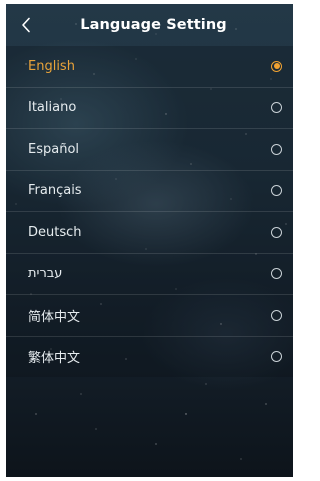 The height and width of the screenshot is (481, 320). What do you see at coordinates (276, 66) in the screenshot?
I see `radio-selected-icon` at bounding box center [276, 66].